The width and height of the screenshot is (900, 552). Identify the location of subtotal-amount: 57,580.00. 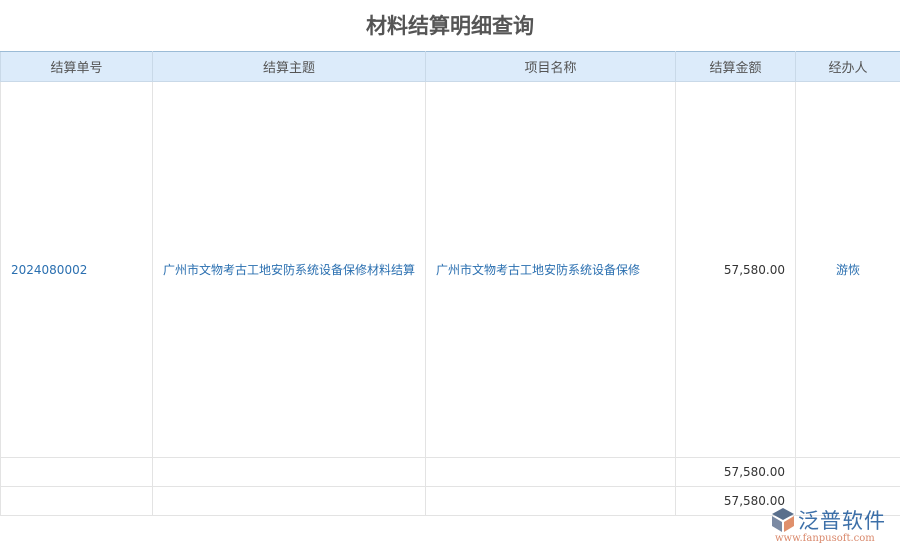
(735, 472).